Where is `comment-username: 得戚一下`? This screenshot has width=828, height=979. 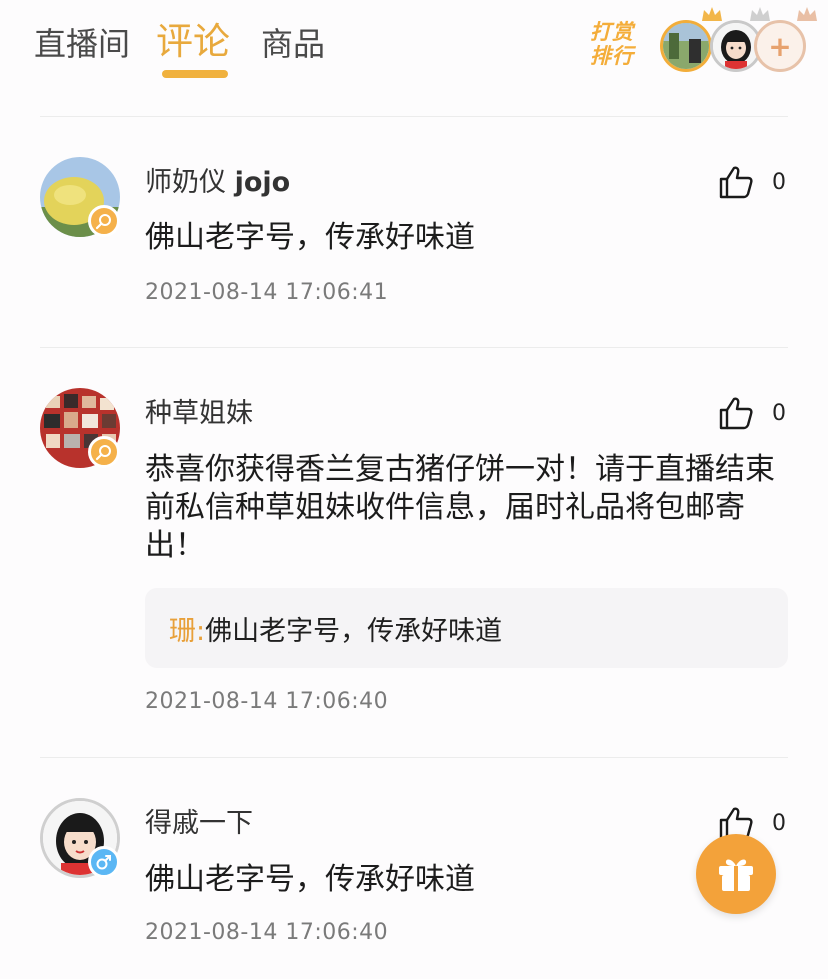
comment-username: 得戚一下 is located at coordinates (199, 824).